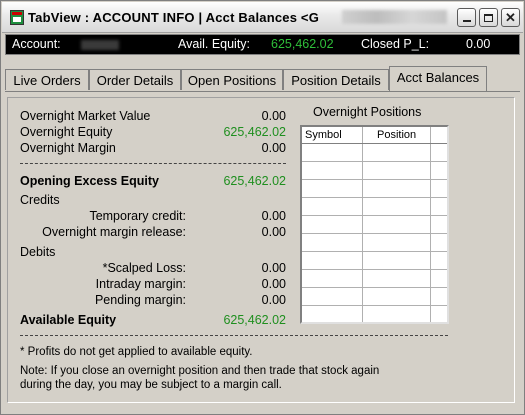 The width and height of the screenshot is (525, 415). Describe the element at coordinates (66, 132) in the screenshot. I see `overnight-equity-label: Overnight Equity` at that location.